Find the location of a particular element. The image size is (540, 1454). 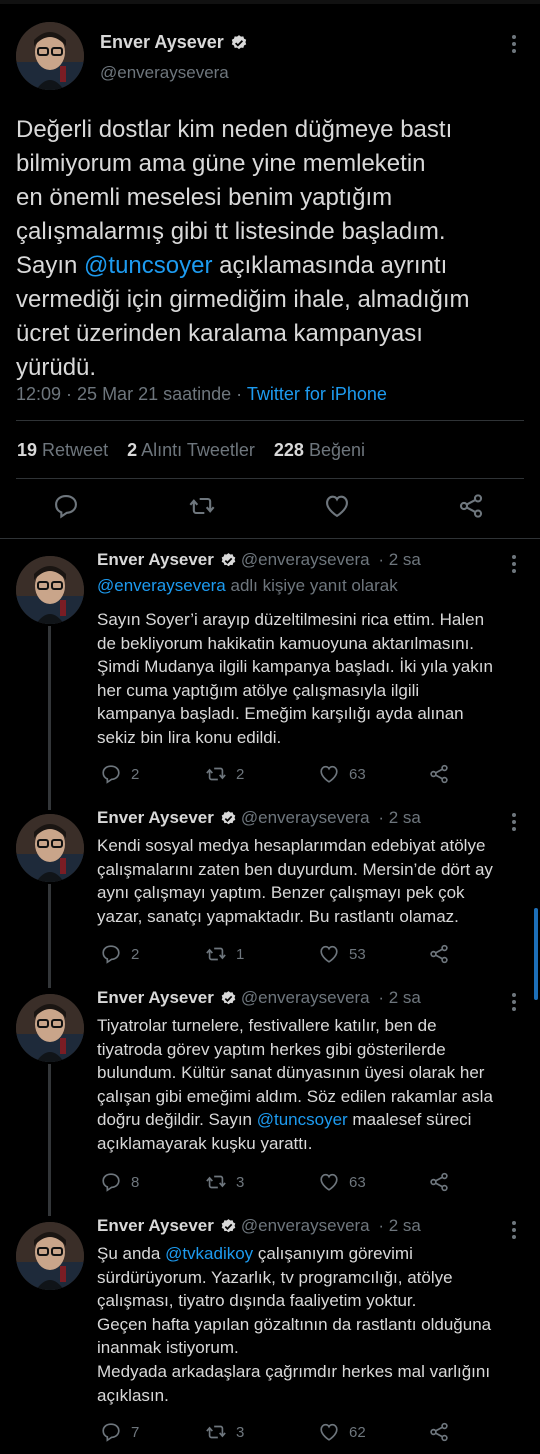

source-link: Twitter for iPhone is located at coordinates (317, 394).